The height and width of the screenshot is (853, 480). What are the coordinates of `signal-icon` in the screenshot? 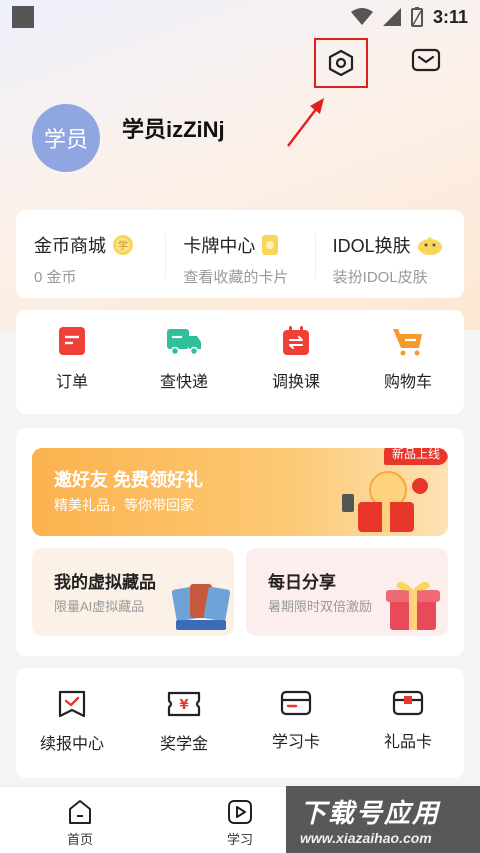 It's located at (391, 17).